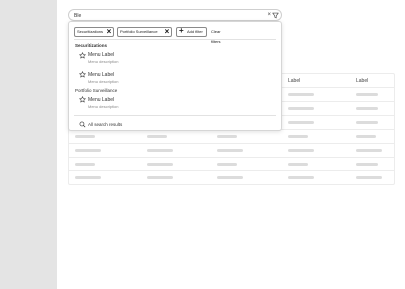 The height and width of the screenshot is (289, 405). I want to click on add-filter-button: + Add filter, so click(191, 32).